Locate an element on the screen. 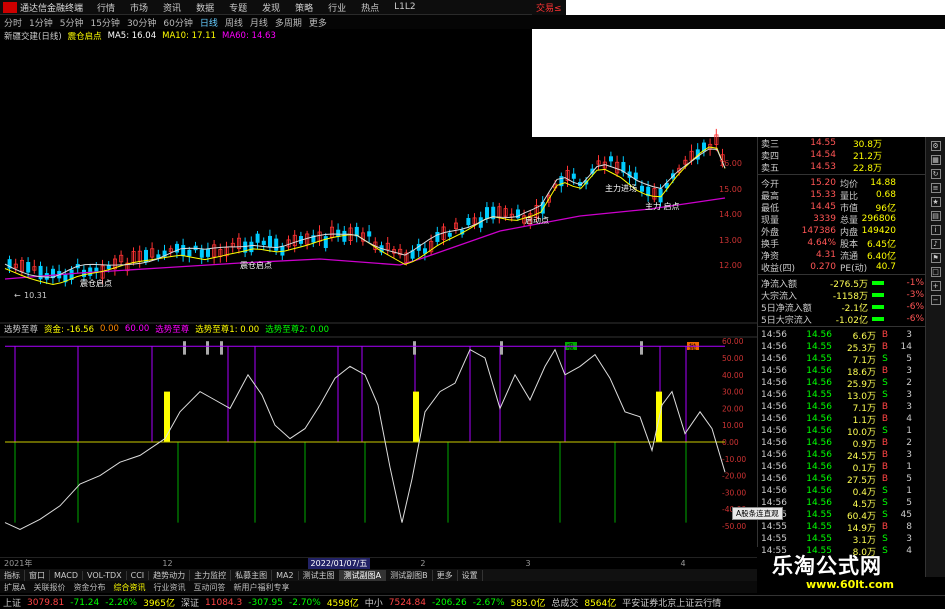  tab-news: 综合资讯 is located at coordinates (129, 587).